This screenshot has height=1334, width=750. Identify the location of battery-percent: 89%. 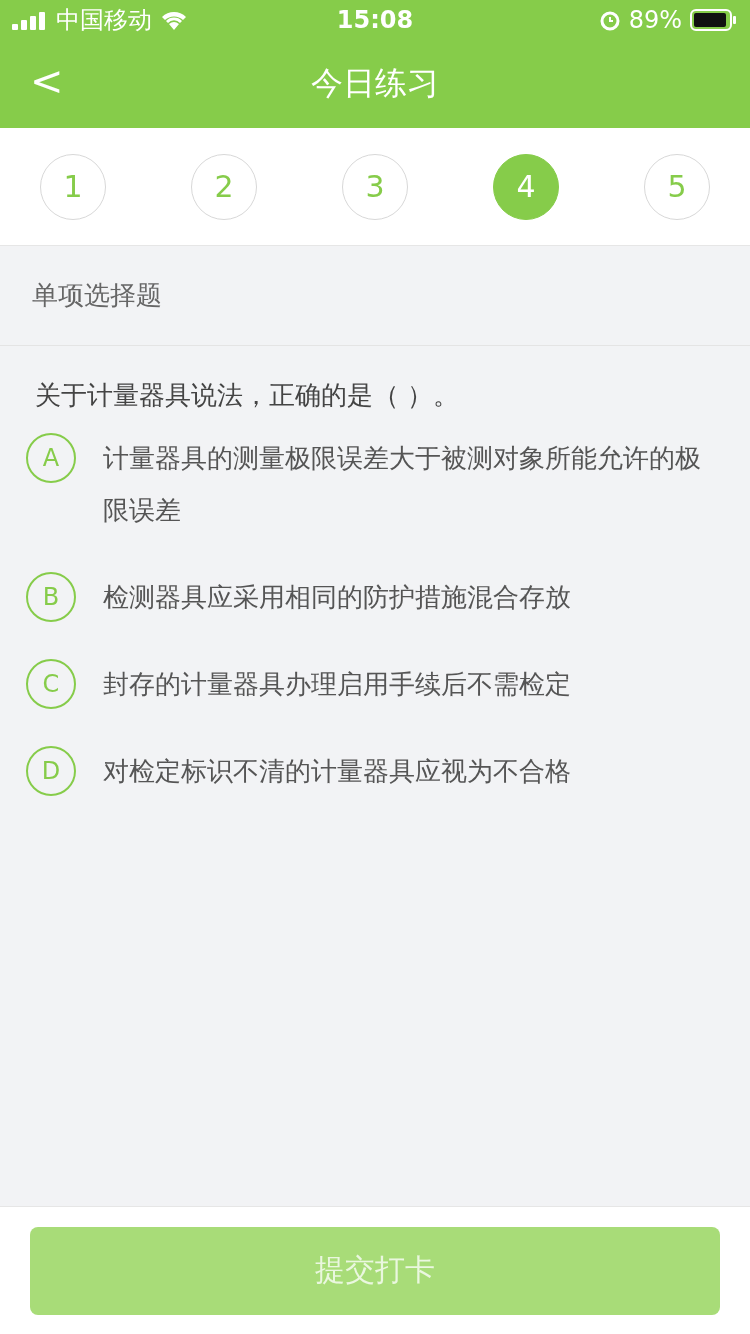
(655, 20).